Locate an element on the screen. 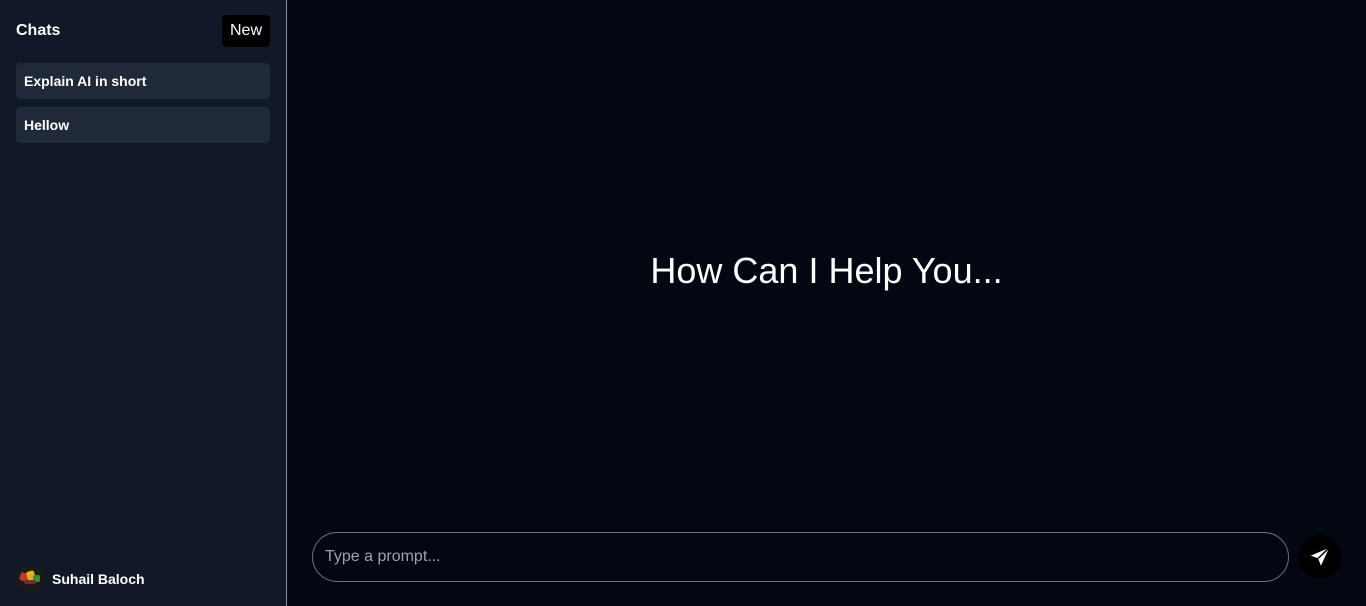  new-chat-button: New is located at coordinates (245, 31).